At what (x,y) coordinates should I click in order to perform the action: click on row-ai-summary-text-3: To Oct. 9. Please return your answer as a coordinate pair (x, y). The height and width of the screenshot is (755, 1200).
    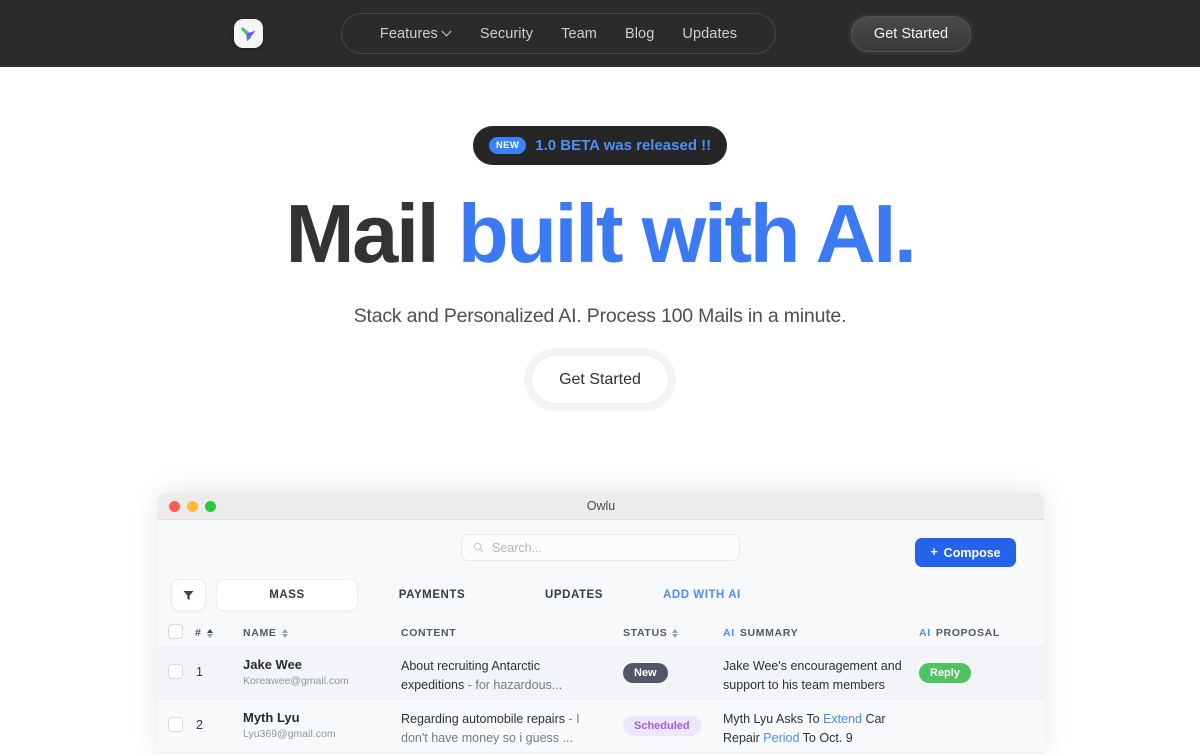
    Looking at the image, I should click on (826, 737).